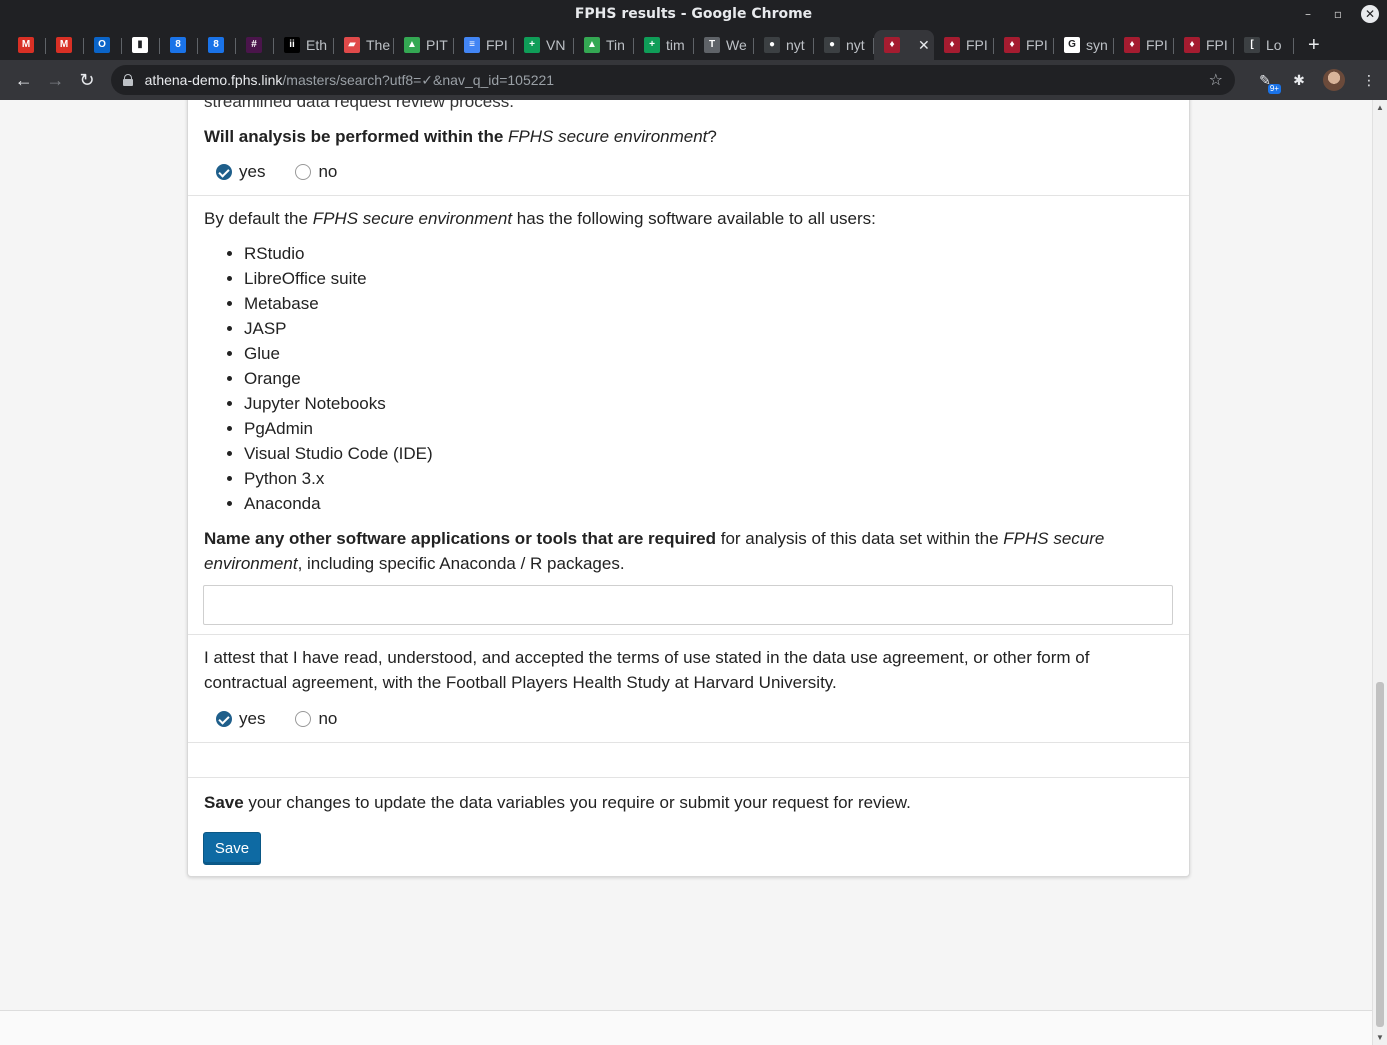 Image resolution: width=1387 pixels, height=1045 pixels. What do you see at coordinates (924, 45) in the screenshot?
I see `tab-close-icon: ✕` at bounding box center [924, 45].